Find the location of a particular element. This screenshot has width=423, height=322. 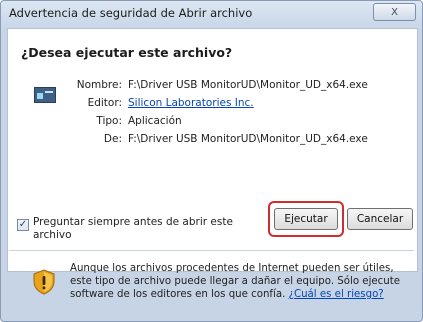

security-shield-icon is located at coordinates (44, 282).